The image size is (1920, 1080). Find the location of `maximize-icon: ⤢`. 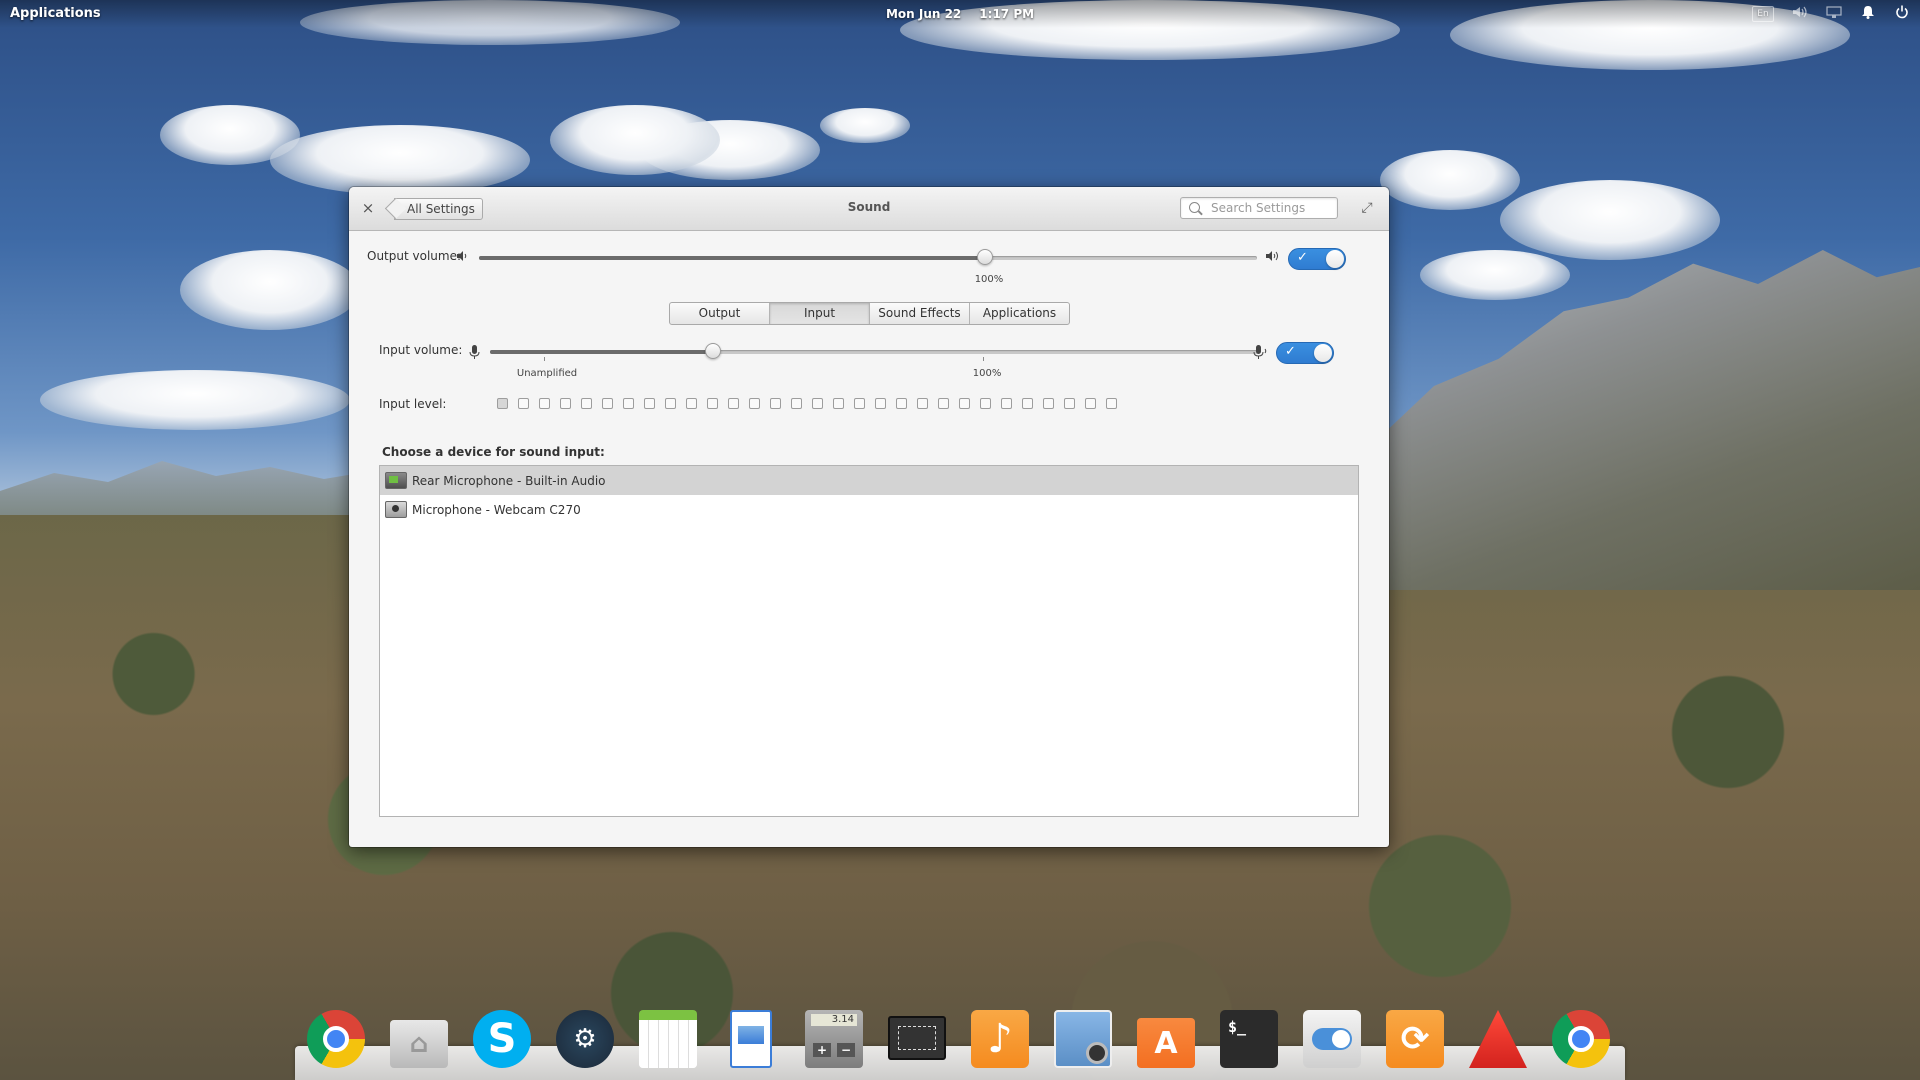

maximize-icon: ⤢ is located at coordinates (1367, 208).